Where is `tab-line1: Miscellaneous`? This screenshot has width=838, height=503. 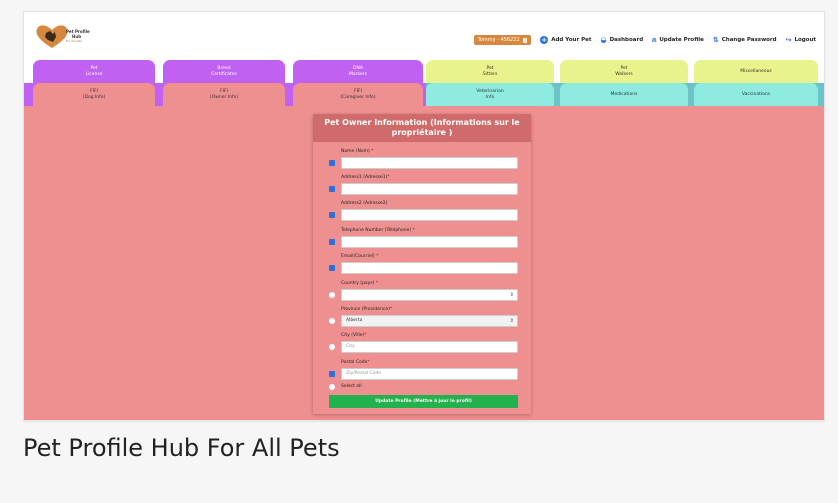
tab-line1: Miscellaneous is located at coordinates (756, 71).